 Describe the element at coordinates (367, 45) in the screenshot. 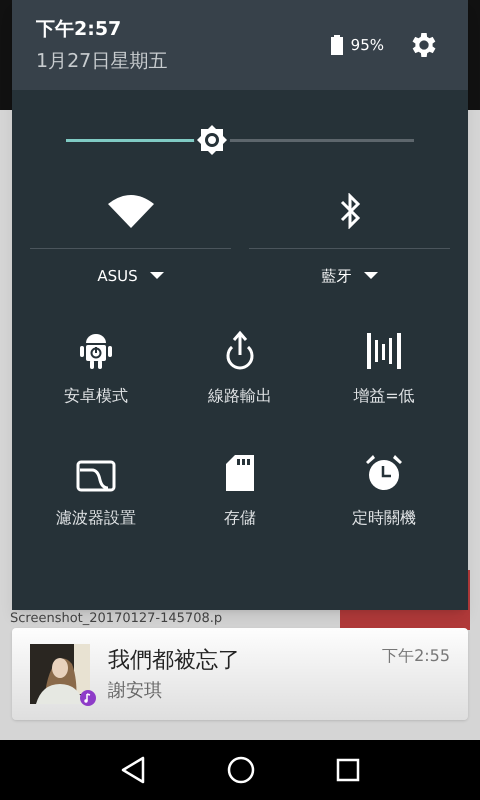

I see `battery-percent: 95%` at that location.